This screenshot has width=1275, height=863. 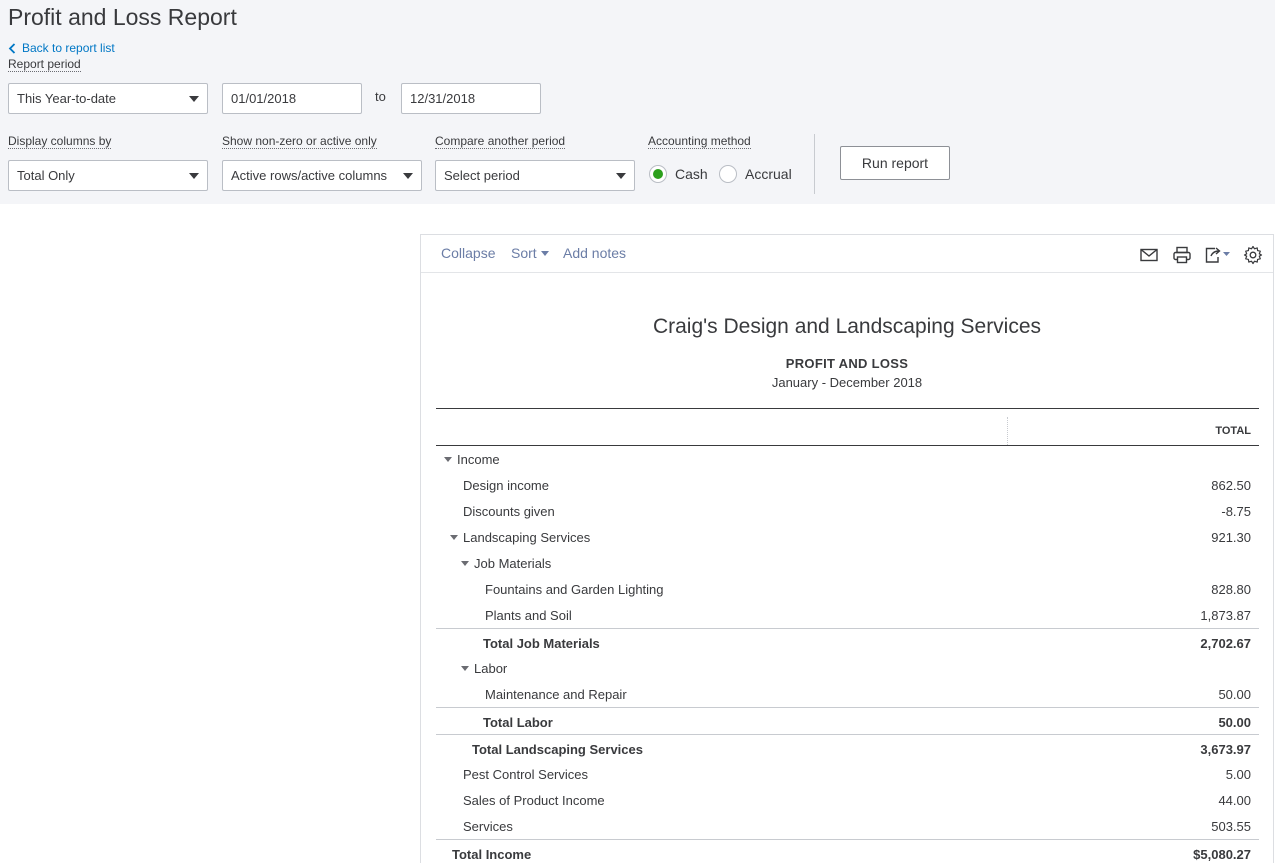 What do you see at coordinates (847, 589) in the screenshot?
I see `table-row: Fountains and Garden Lighting 828.80` at bounding box center [847, 589].